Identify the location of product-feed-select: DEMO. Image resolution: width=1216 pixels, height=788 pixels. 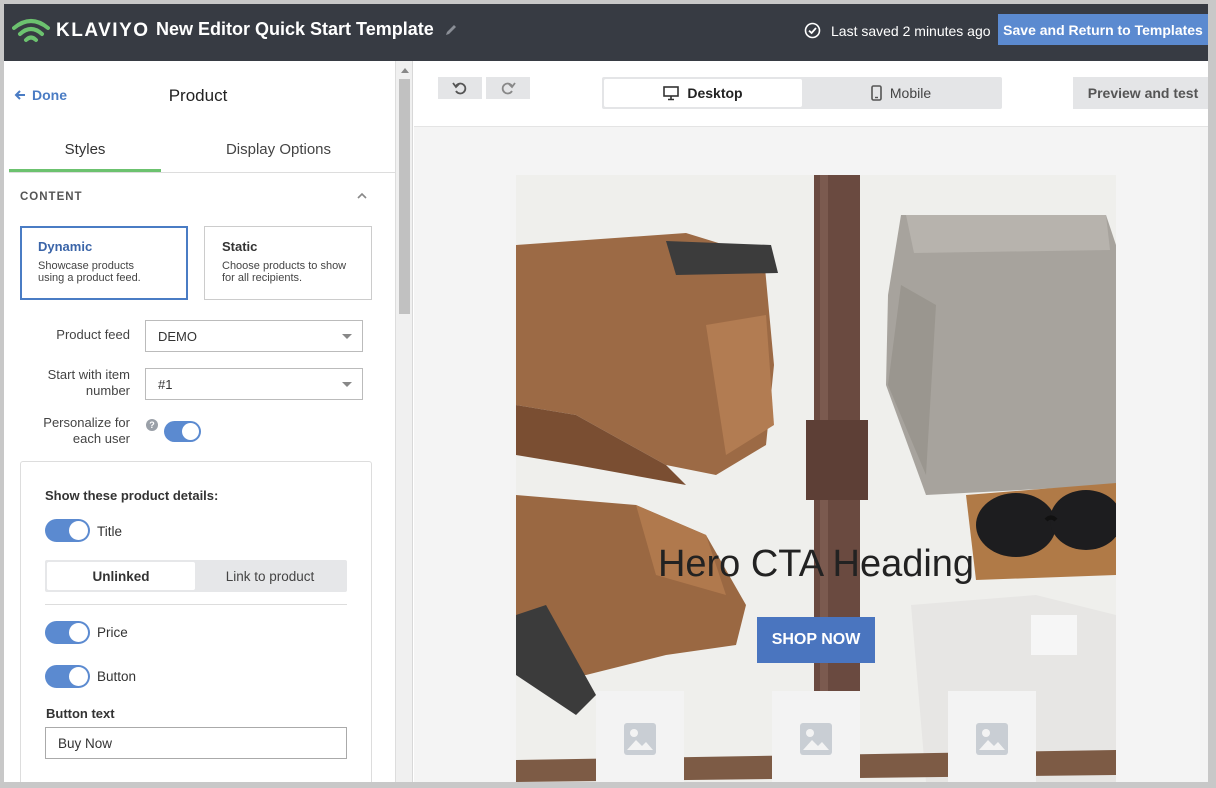
(254, 336).